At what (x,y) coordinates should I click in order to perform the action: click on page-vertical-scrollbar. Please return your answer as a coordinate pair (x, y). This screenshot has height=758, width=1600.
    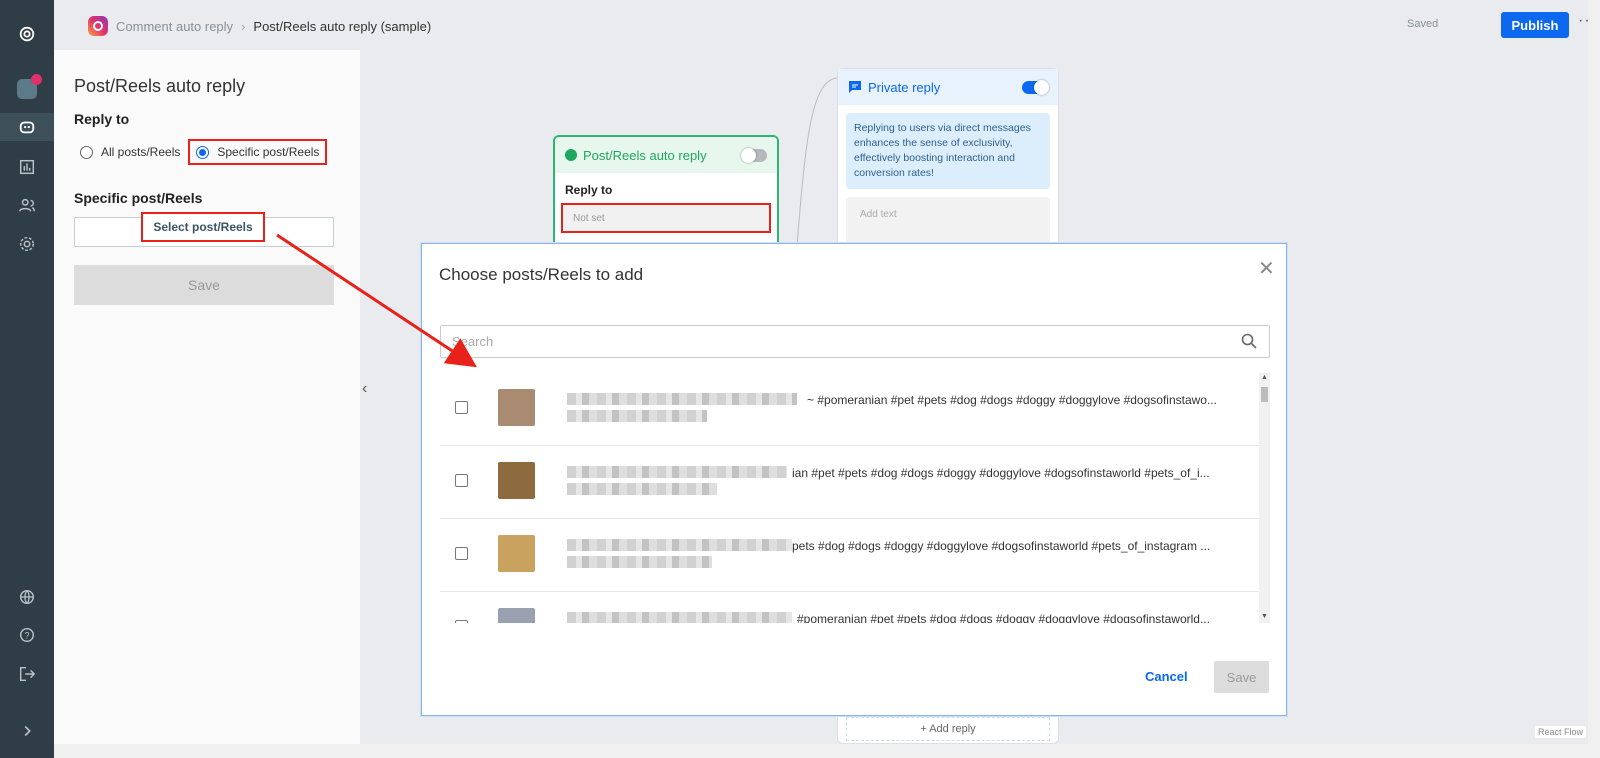
    Looking at the image, I should click on (1594, 379).